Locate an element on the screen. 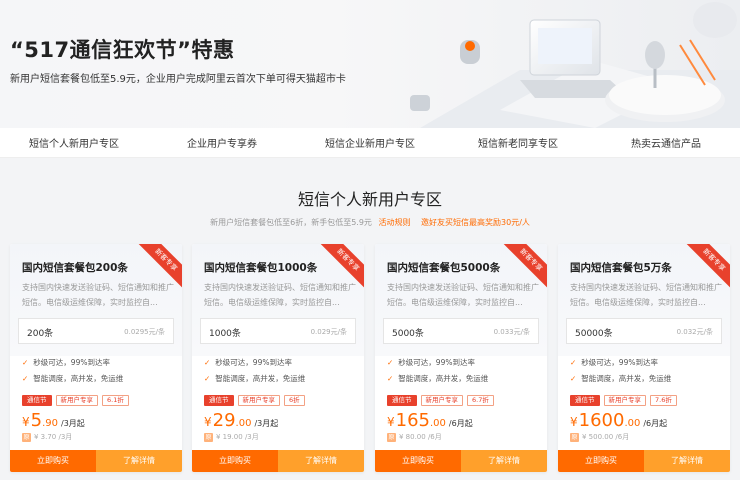  spec-count: 50000条 is located at coordinates (594, 334).